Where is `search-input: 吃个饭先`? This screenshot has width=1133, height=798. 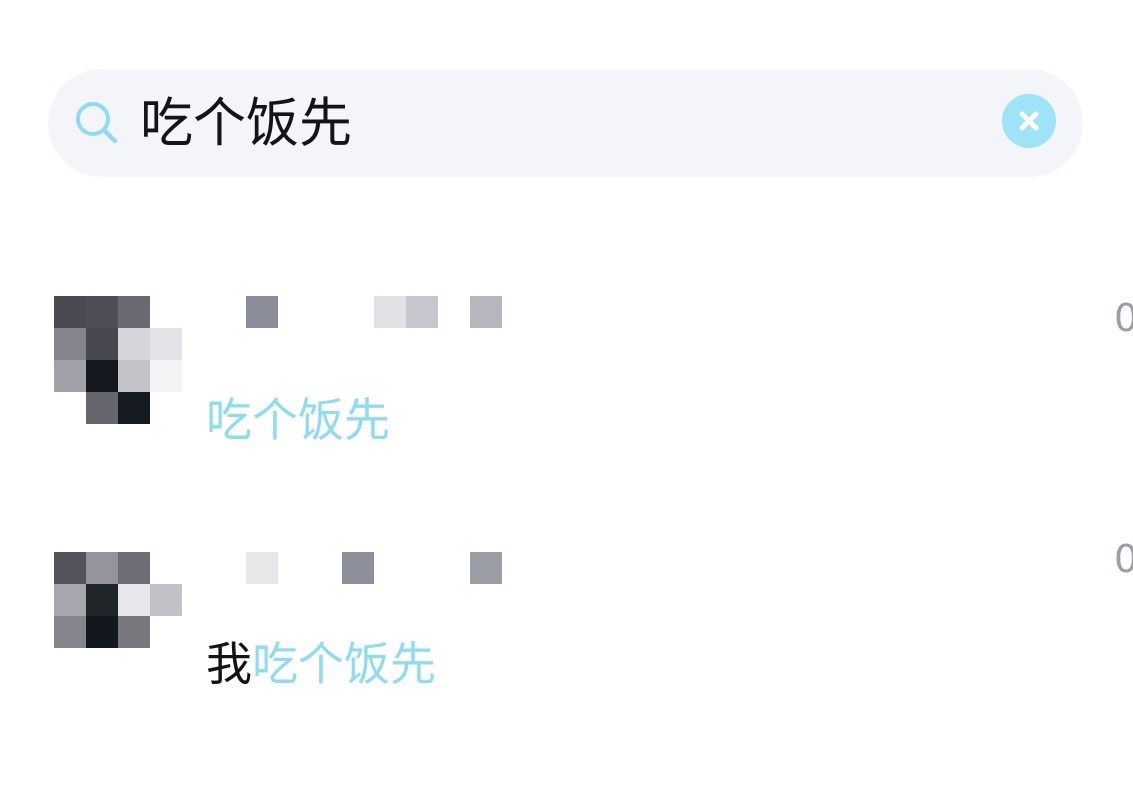
search-input: 吃个饭先 is located at coordinates (246, 124).